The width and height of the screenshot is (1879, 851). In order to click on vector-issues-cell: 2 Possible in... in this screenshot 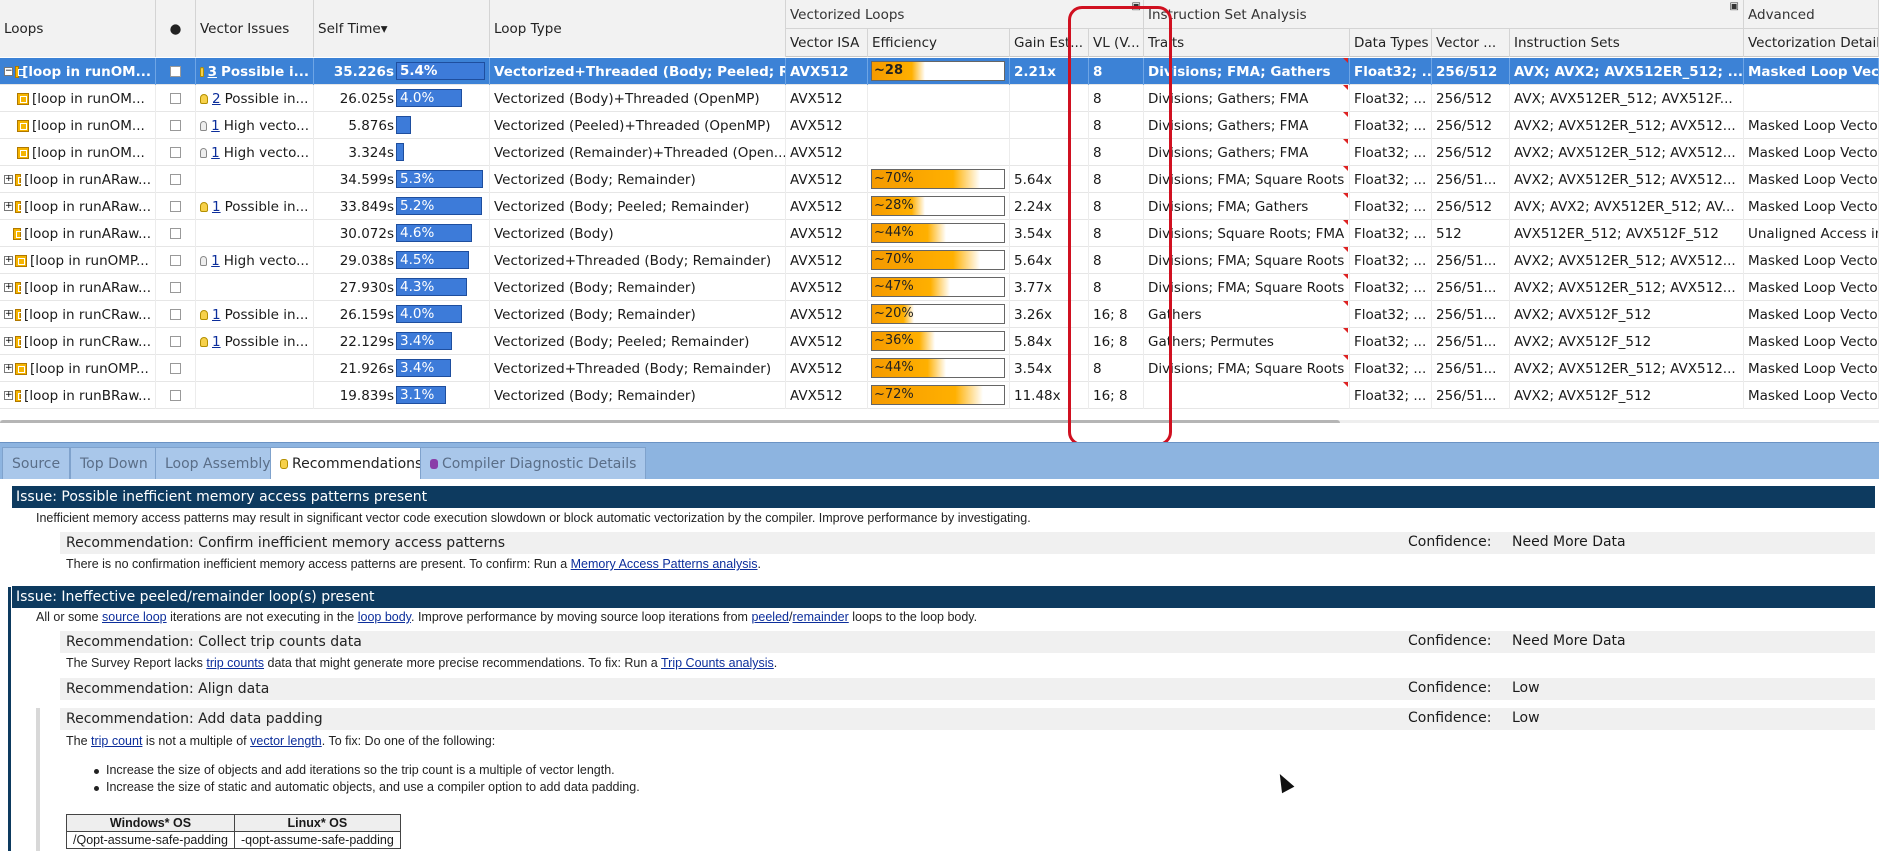, I will do `click(255, 98)`.